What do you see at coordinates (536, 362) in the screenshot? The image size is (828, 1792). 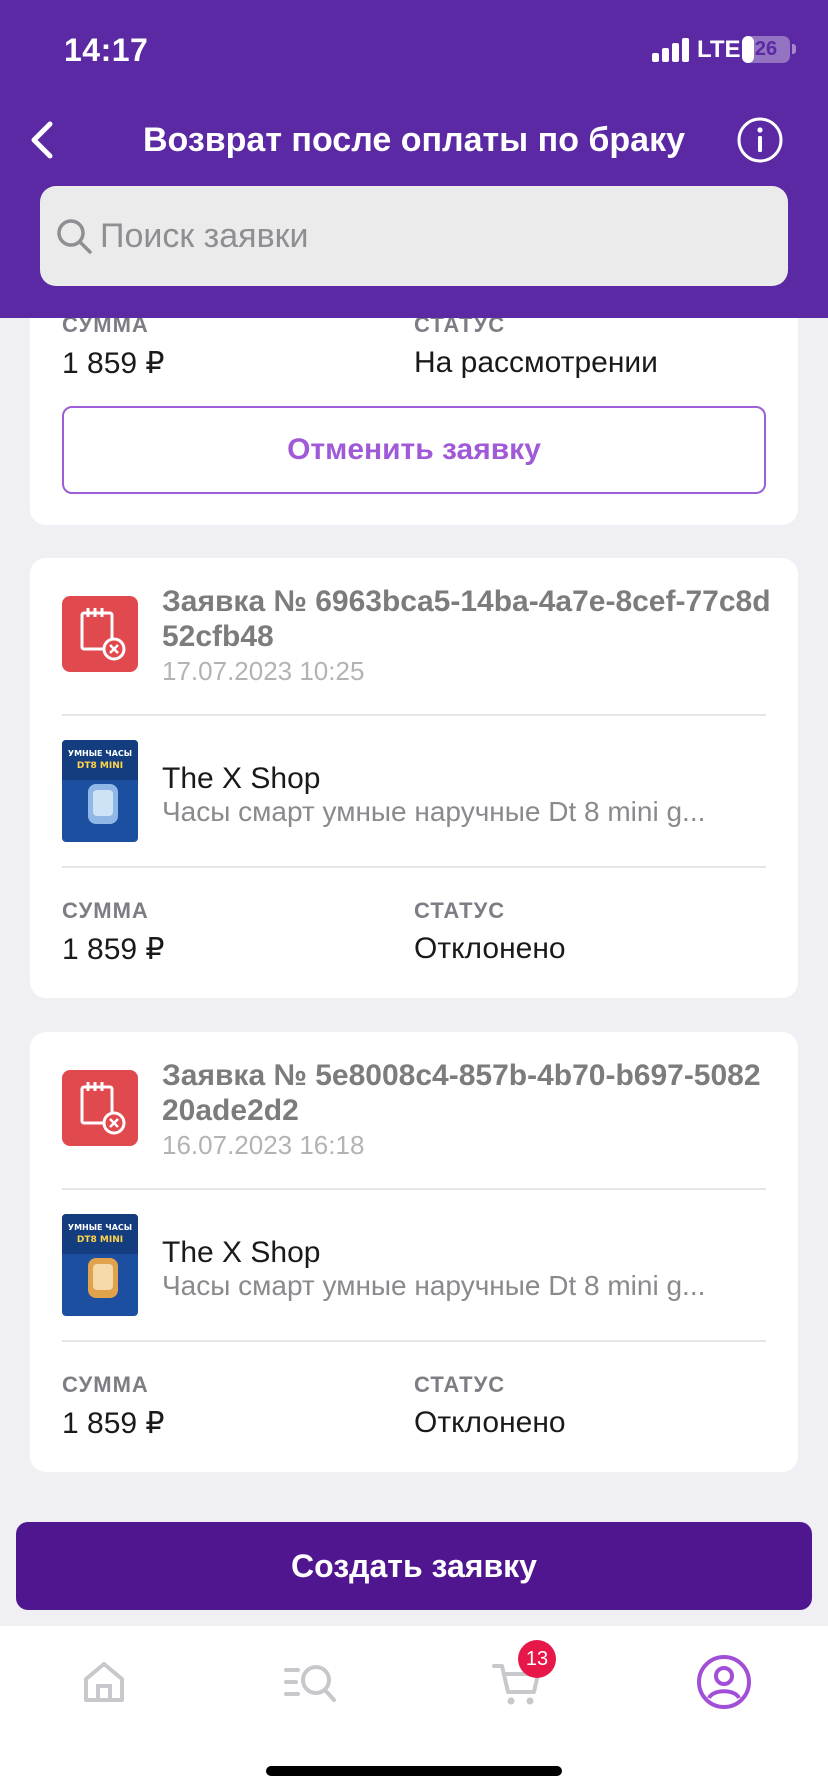 I see `status-value: На рассмотрении` at bounding box center [536, 362].